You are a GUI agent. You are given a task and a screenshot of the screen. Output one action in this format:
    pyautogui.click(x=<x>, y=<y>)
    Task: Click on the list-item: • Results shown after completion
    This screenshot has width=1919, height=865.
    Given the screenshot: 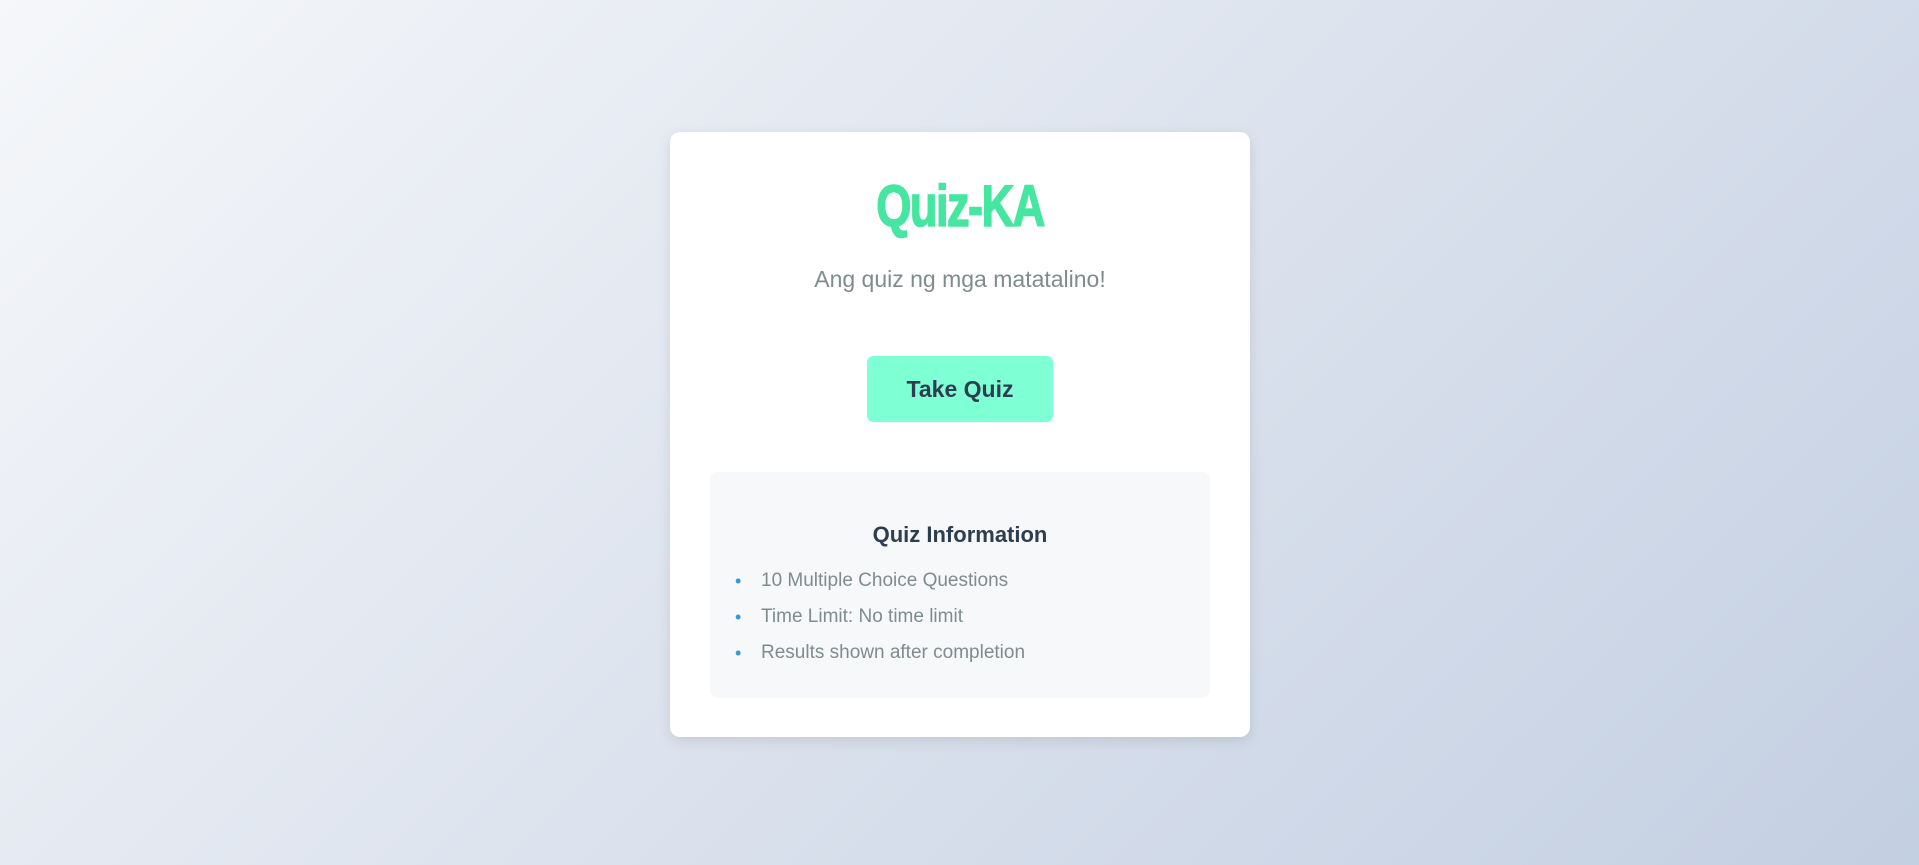 What is the action you would take?
    pyautogui.click(x=880, y=653)
    